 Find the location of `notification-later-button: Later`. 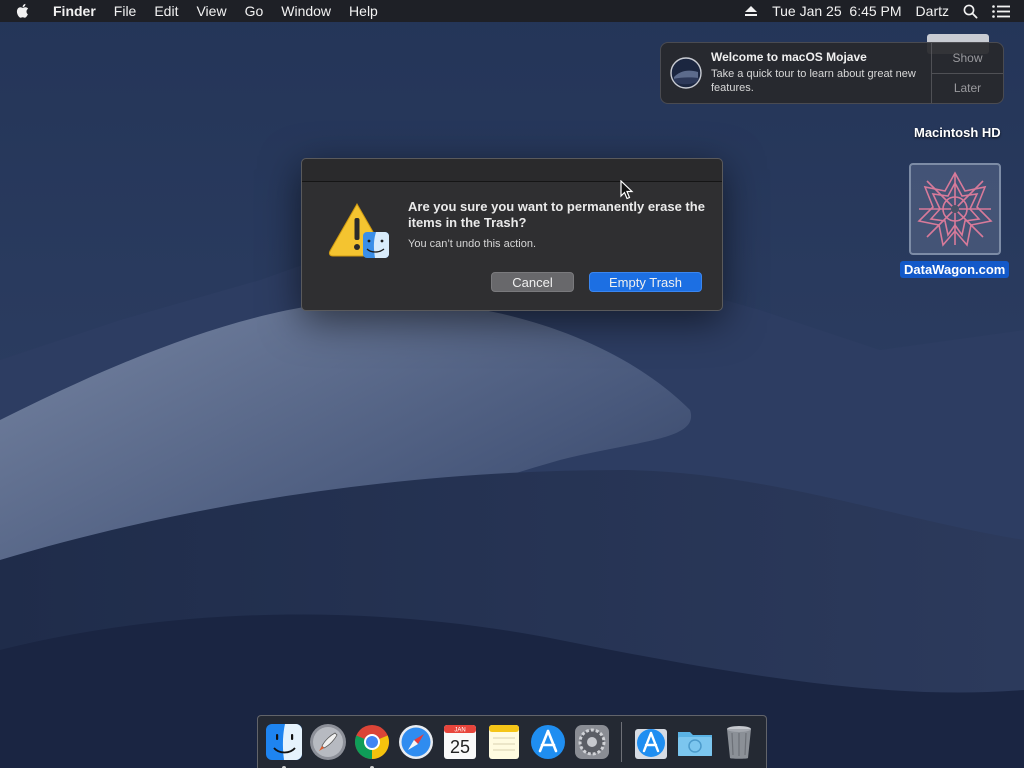

notification-later-button: Later is located at coordinates (967, 88).